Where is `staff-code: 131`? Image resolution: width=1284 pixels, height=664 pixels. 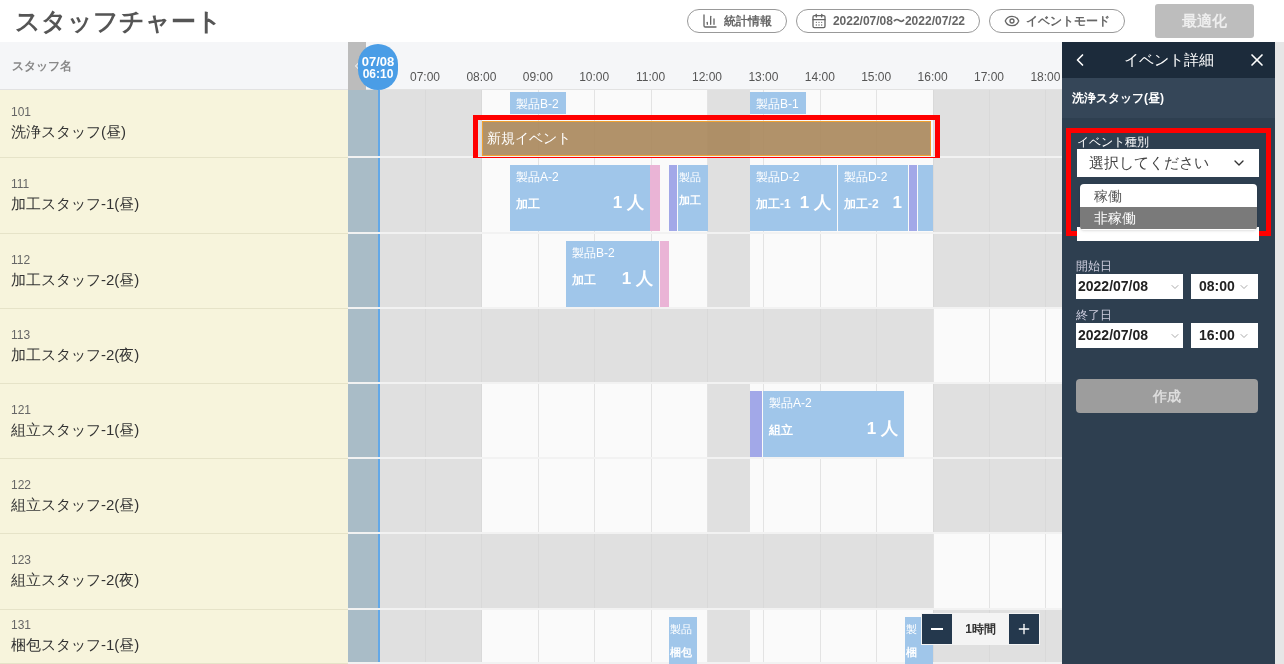 staff-code: 131 is located at coordinates (22, 626).